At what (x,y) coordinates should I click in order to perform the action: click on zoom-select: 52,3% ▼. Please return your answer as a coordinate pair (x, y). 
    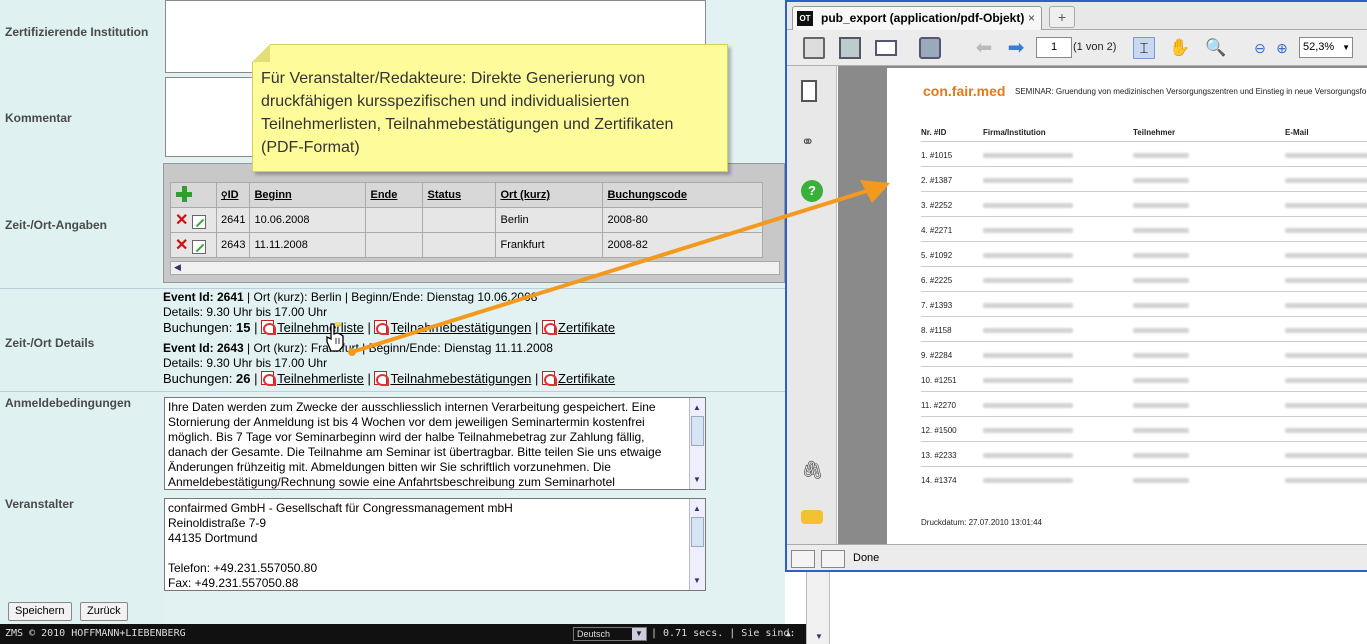
    Looking at the image, I should click on (1326, 47).